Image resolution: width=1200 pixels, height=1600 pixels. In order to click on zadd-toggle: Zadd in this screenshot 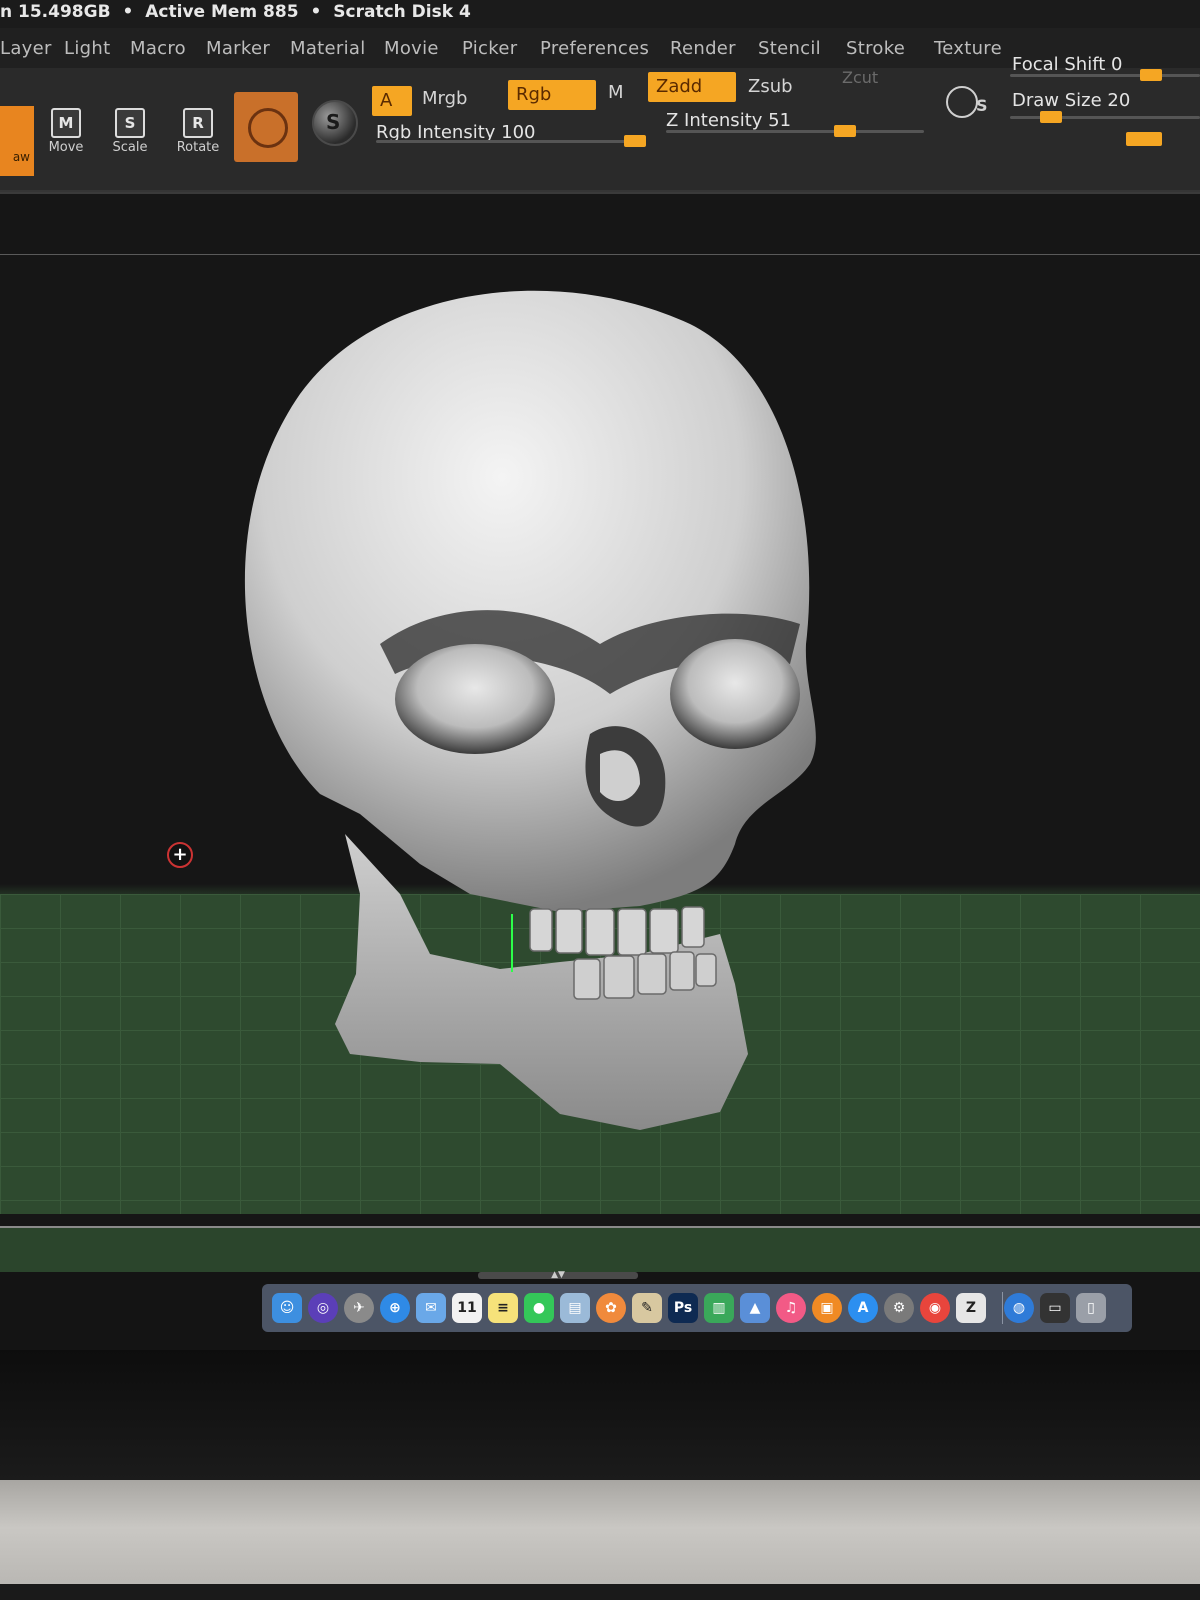, I will do `click(692, 87)`.